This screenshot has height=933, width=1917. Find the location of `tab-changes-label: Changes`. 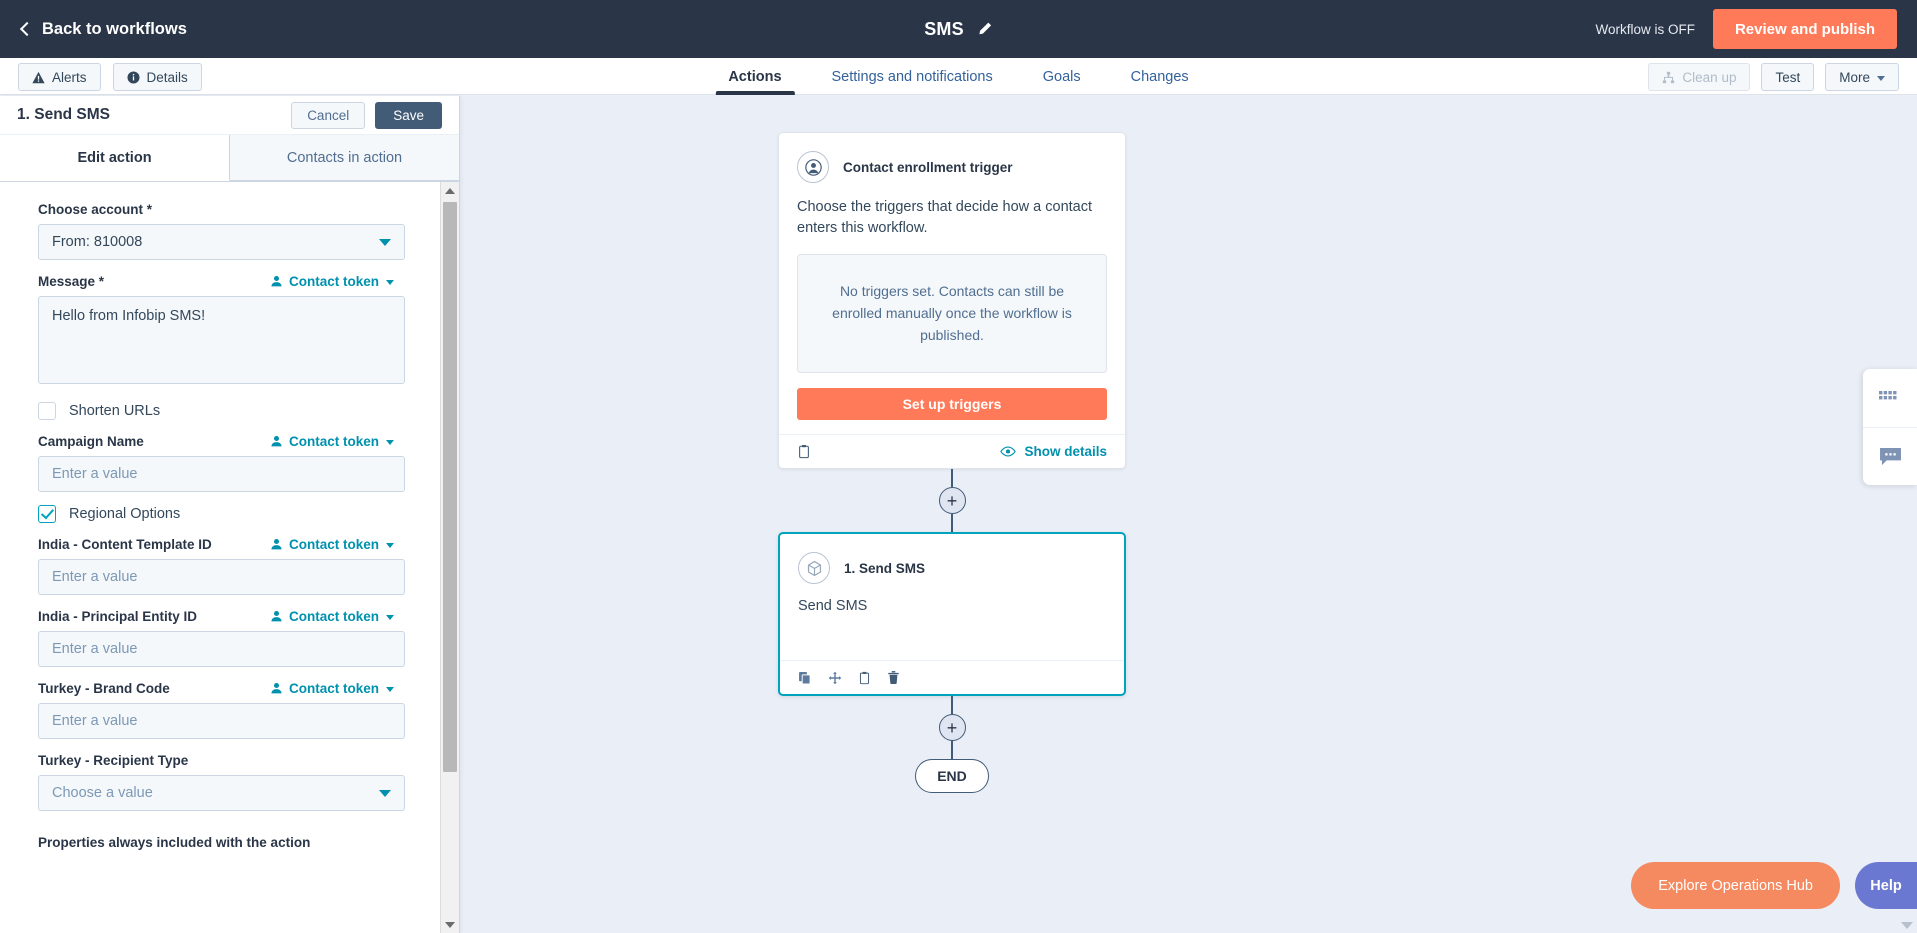

tab-changes-label: Changes is located at coordinates (1159, 76).